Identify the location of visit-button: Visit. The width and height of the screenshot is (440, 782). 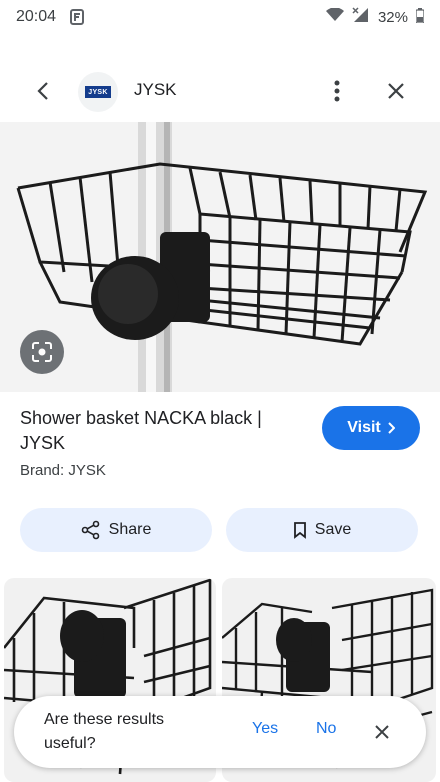
(371, 428).